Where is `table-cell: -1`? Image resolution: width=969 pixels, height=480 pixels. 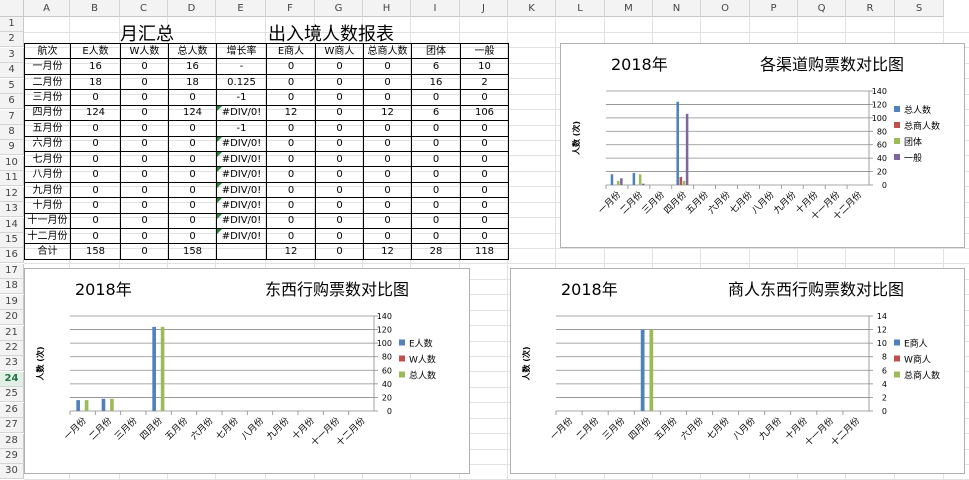
table-cell: -1 is located at coordinates (241, 128).